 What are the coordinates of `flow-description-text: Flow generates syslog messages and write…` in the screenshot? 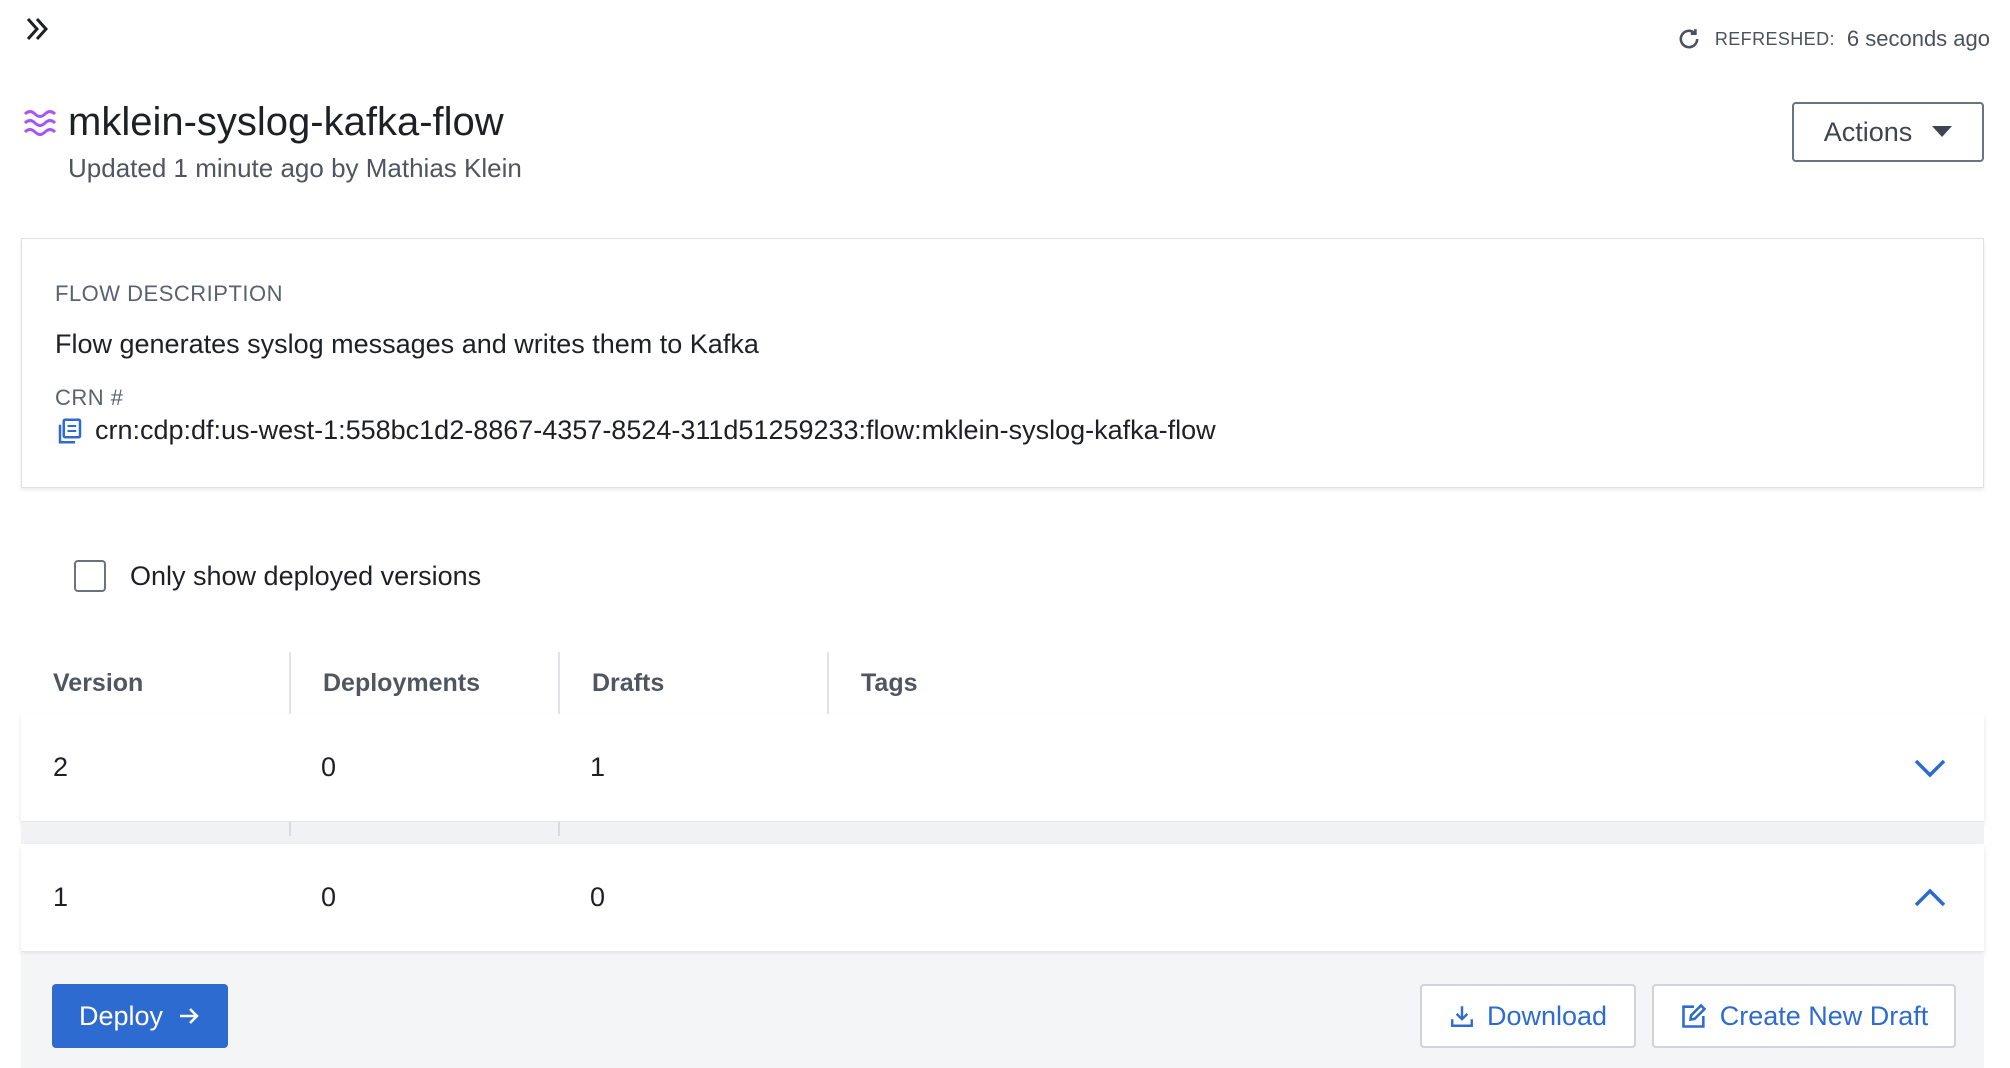 It's located at (407, 344).